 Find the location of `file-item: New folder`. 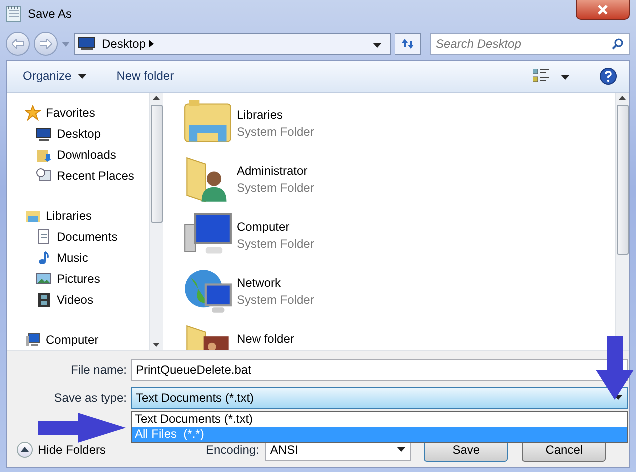

file-item: New folder is located at coordinates (399, 334).